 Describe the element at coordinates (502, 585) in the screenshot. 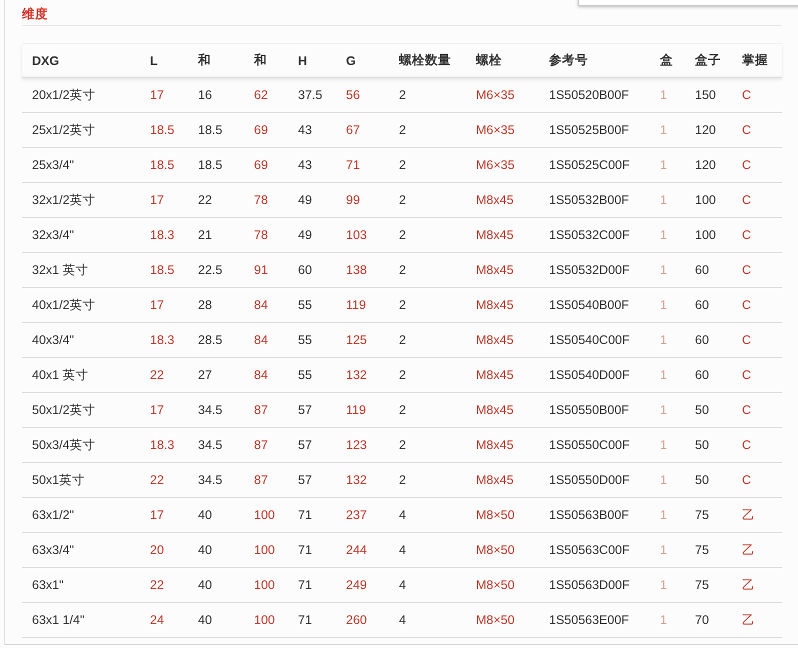

I see `table-cell: M8×50` at that location.